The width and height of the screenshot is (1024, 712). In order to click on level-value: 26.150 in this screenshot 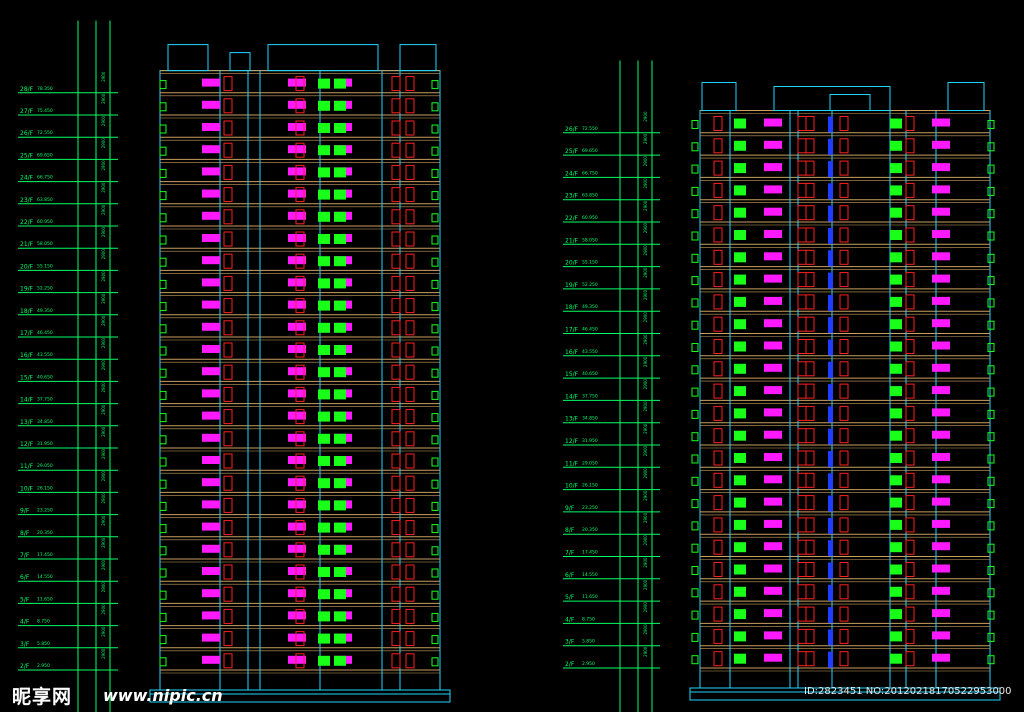, I will do `click(590, 486)`.